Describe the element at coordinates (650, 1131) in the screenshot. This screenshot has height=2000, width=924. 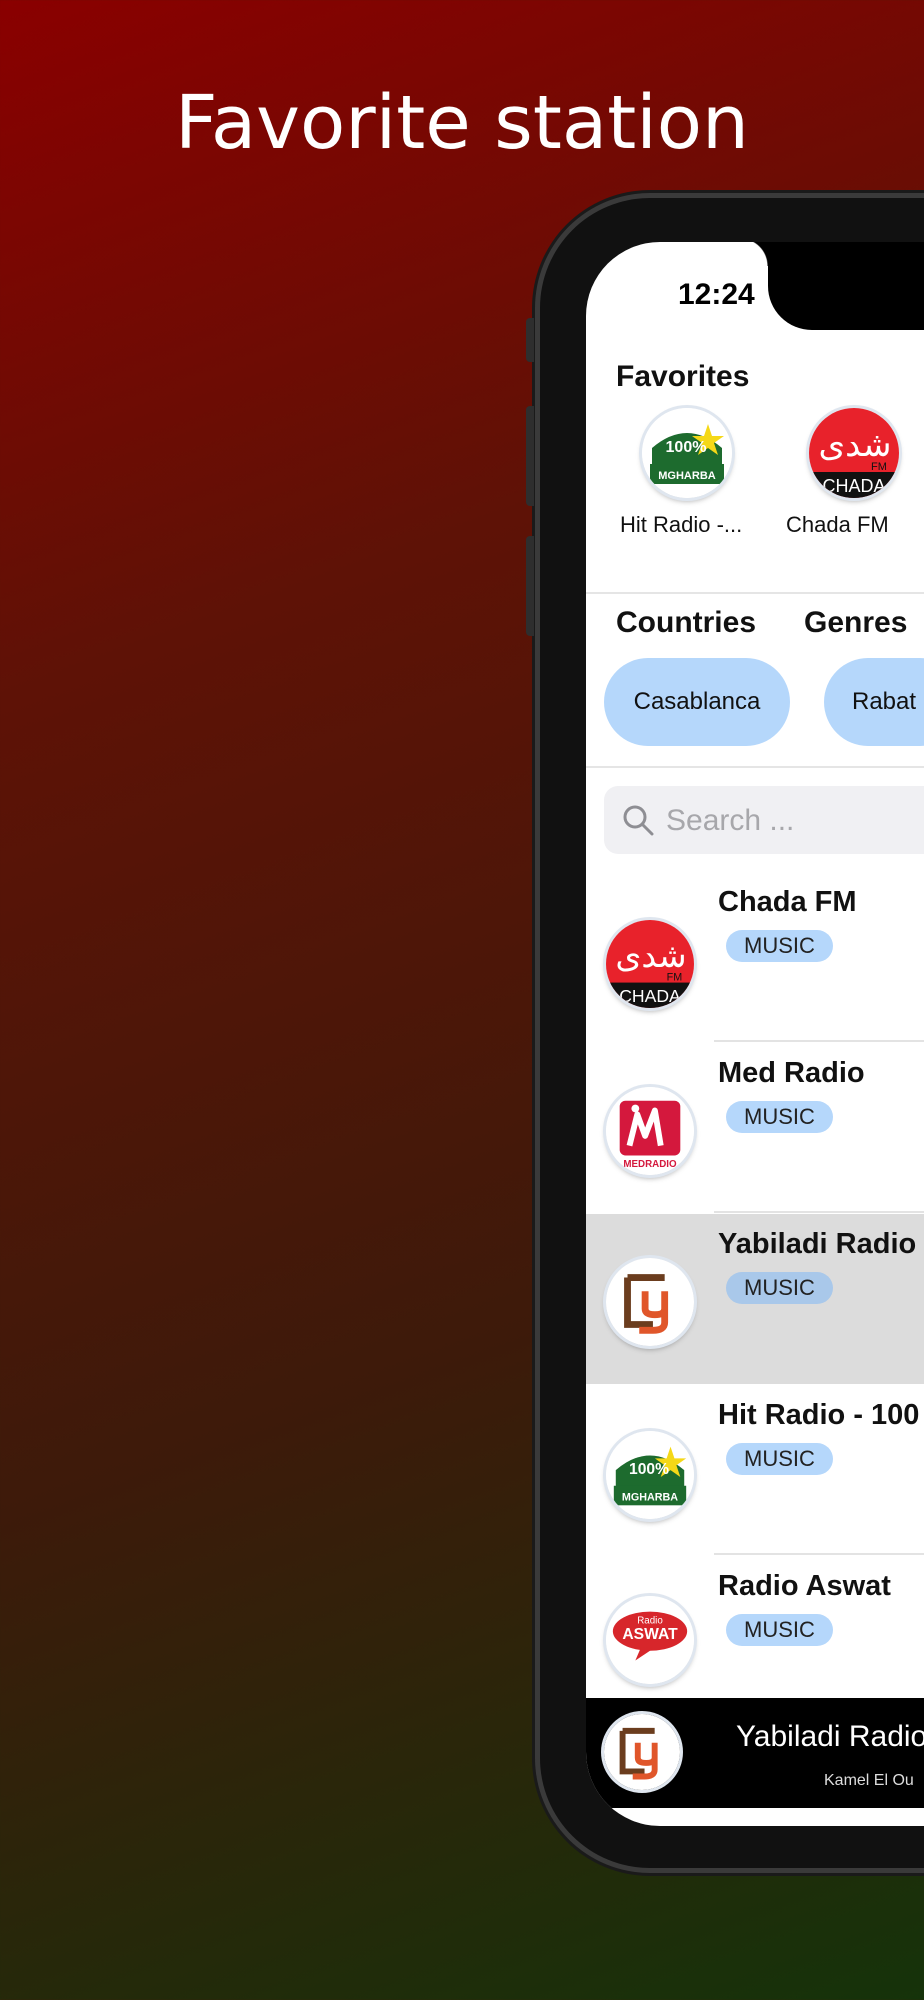
I see `med-radio-logo: MEDRADIO` at that location.